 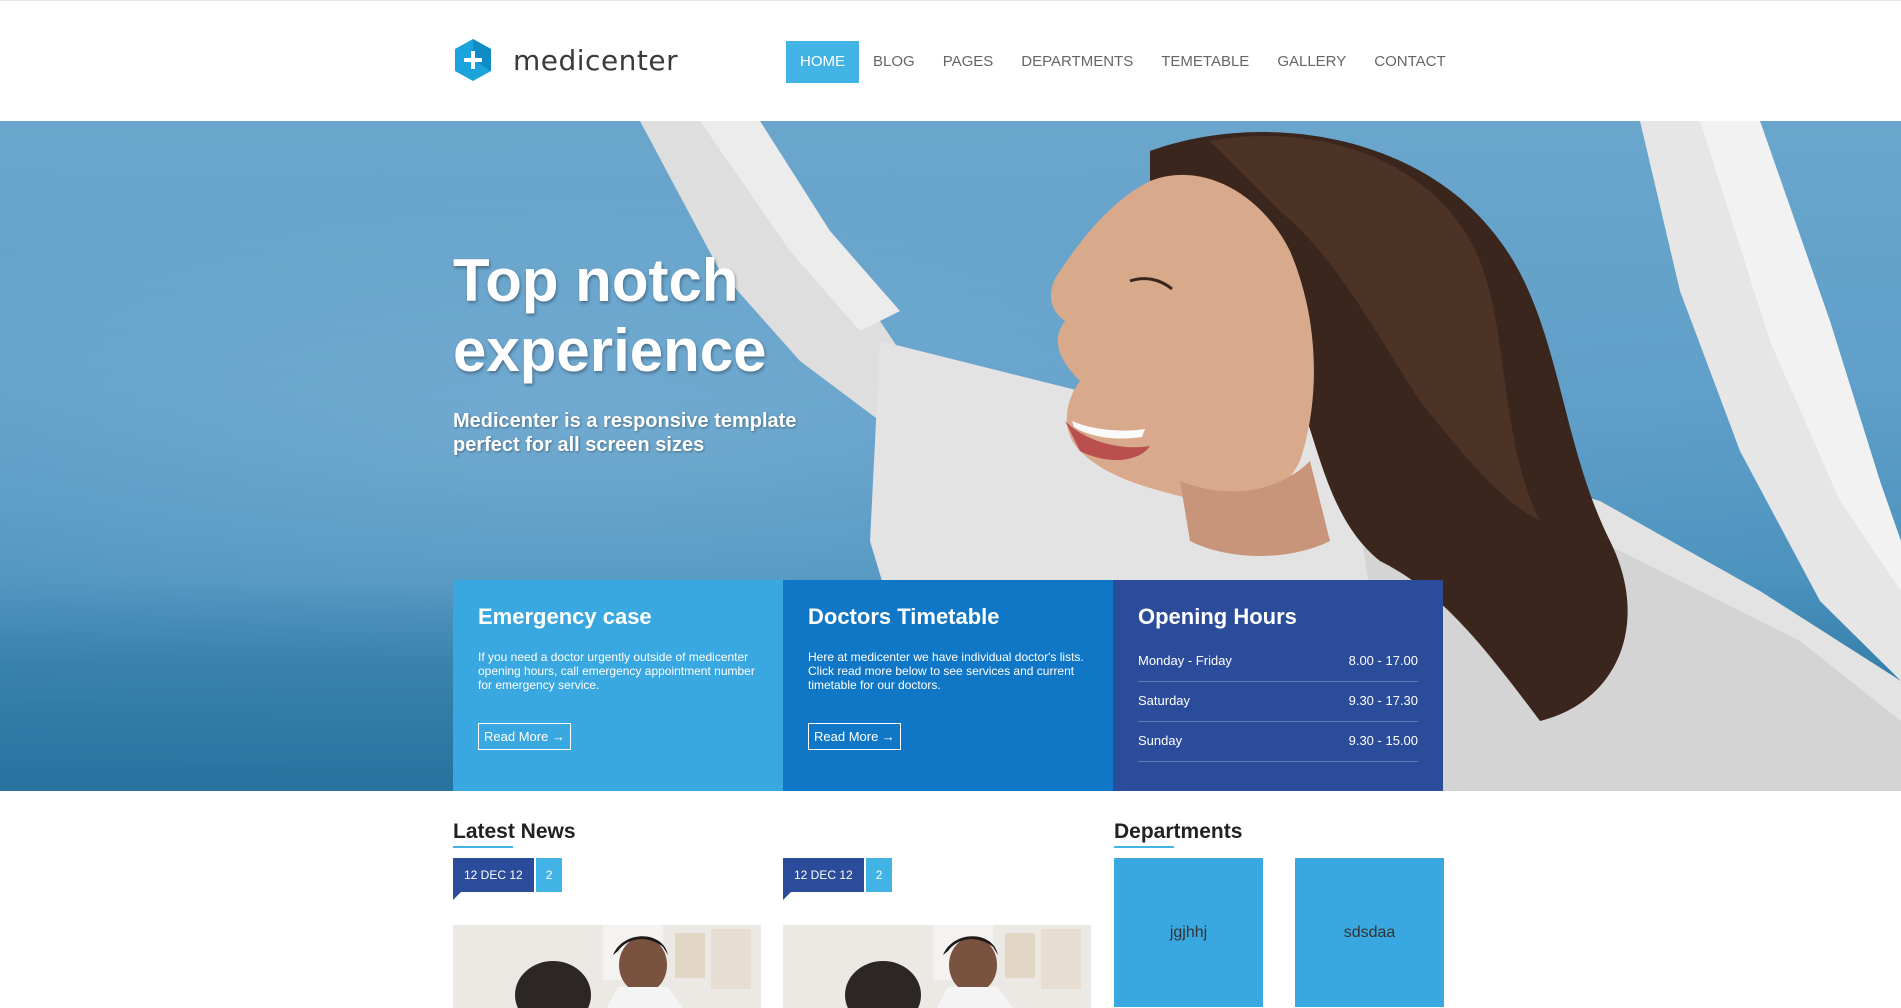 I want to click on hours-day: Monday - Friday, so click(x=1185, y=660).